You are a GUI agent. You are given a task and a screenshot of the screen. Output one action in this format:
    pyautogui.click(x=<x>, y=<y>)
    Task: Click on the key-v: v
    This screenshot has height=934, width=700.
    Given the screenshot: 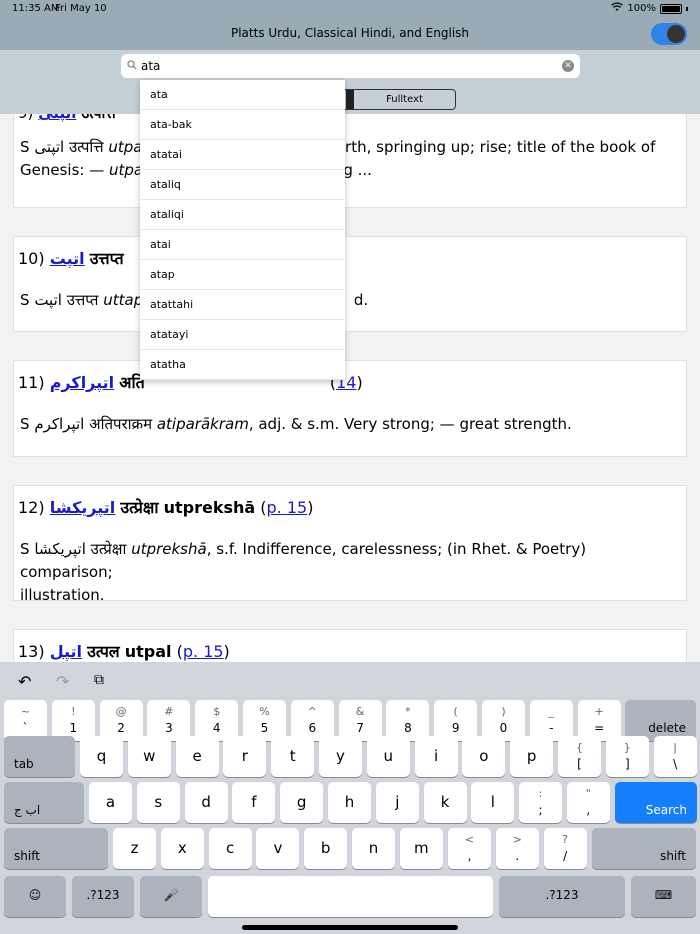 What is the action you would take?
    pyautogui.click(x=278, y=848)
    